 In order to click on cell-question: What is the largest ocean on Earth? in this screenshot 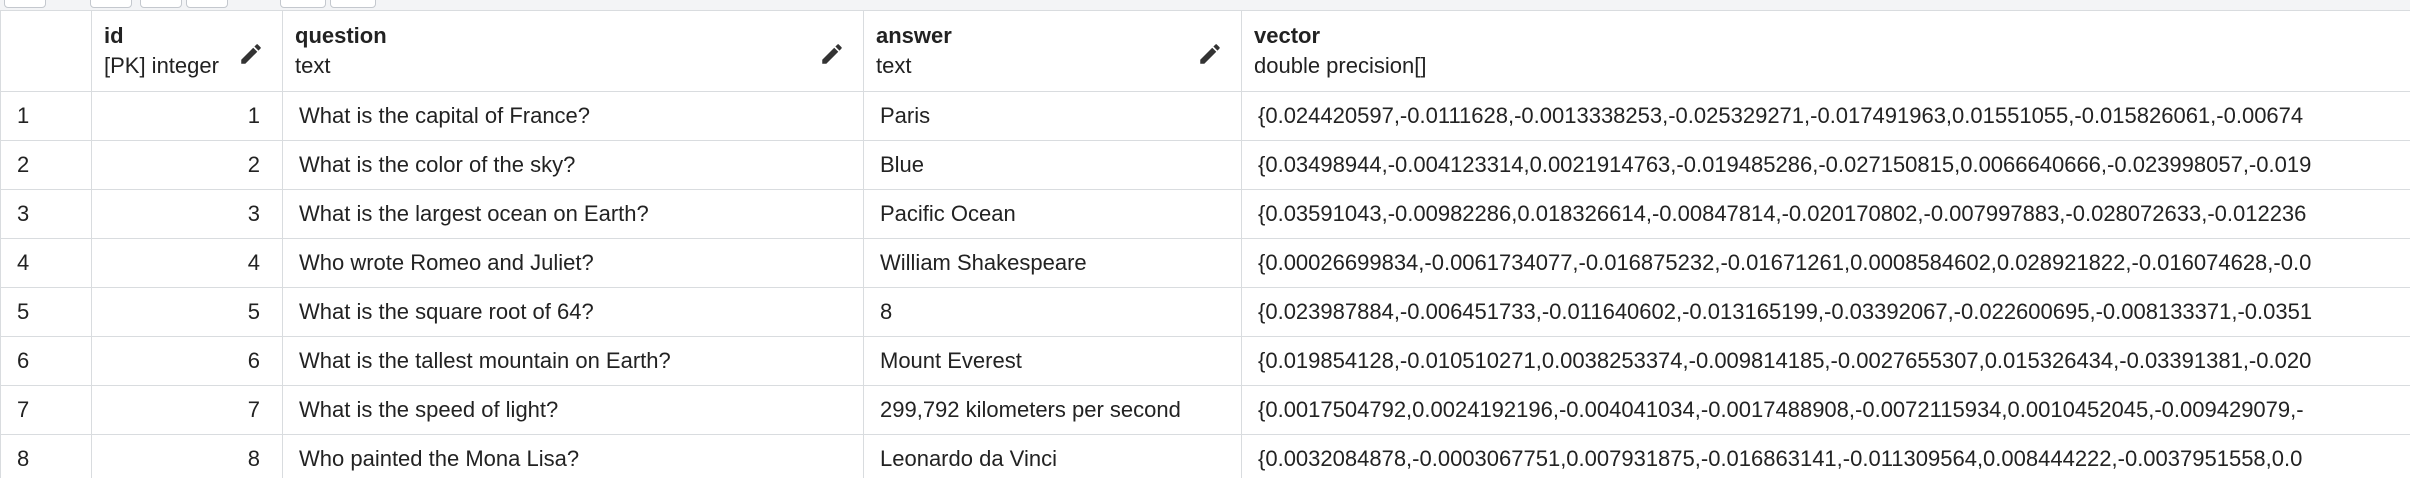, I will do `click(573, 214)`.